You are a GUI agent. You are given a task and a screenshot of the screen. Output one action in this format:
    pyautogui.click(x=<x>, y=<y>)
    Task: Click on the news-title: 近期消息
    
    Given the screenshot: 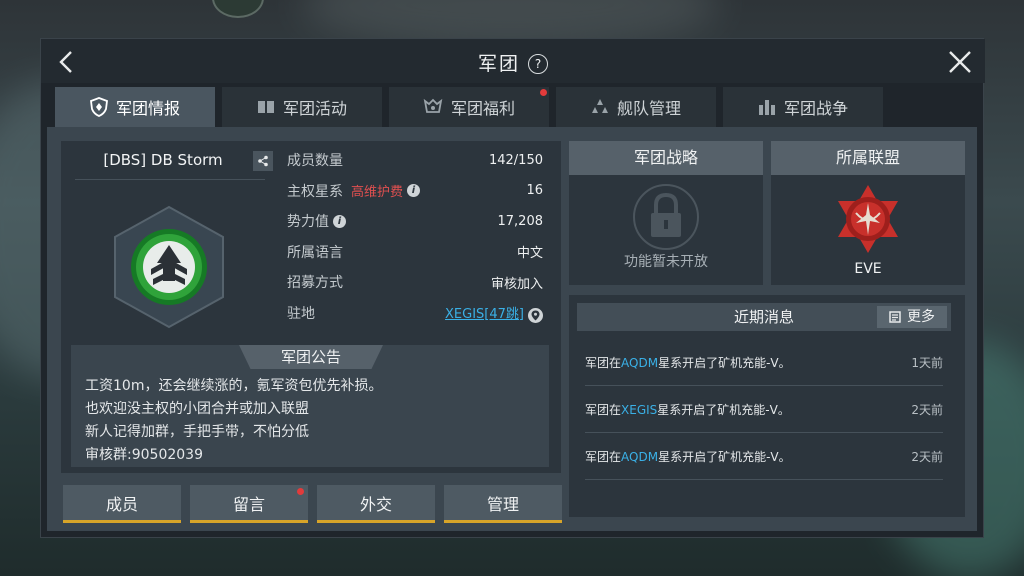 What is the action you would take?
    pyautogui.click(x=763, y=317)
    